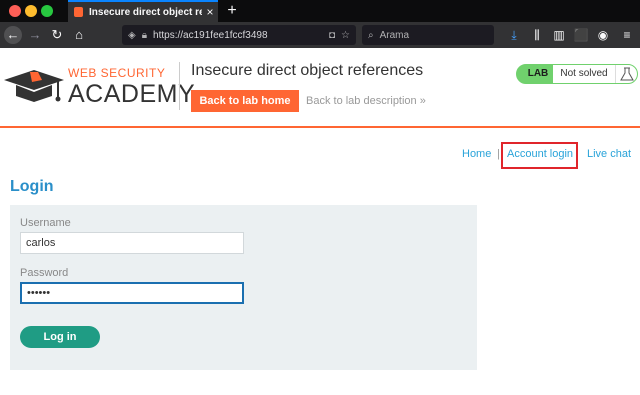 The image size is (640, 395). Describe the element at coordinates (78, 12) in the screenshot. I see `favicon-icon` at that location.